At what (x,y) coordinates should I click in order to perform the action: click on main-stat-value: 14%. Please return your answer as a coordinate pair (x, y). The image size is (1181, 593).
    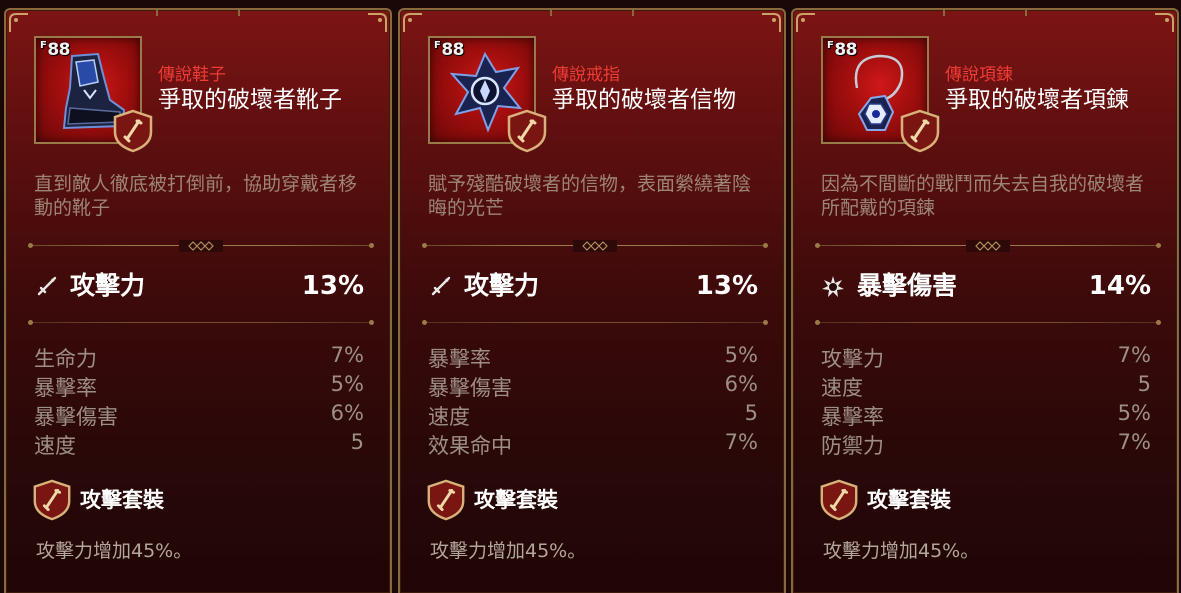
    Looking at the image, I should click on (1119, 286).